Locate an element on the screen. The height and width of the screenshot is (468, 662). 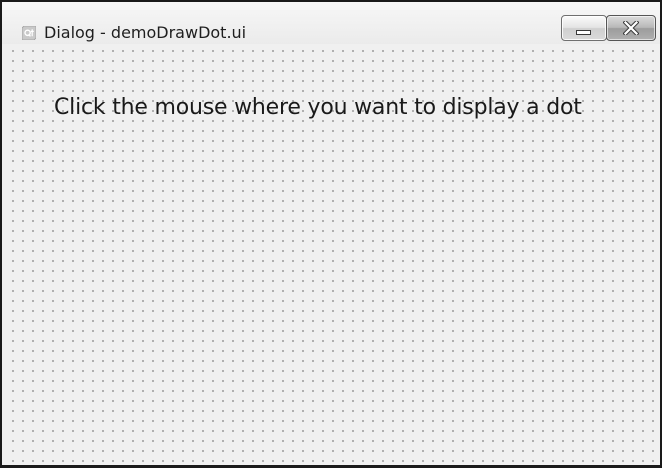
window-title: Dialog - demoDrawDot.ui is located at coordinates (145, 32).